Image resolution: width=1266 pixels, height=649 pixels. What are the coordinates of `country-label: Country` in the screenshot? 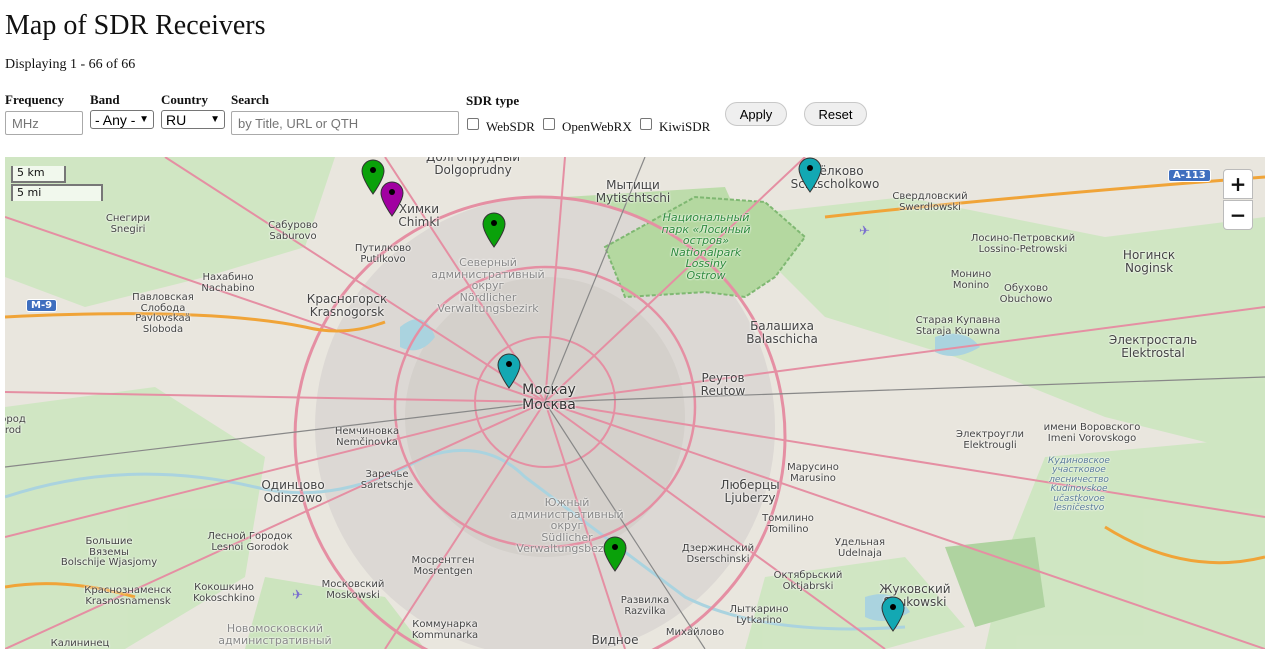 It's located at (184, 99).